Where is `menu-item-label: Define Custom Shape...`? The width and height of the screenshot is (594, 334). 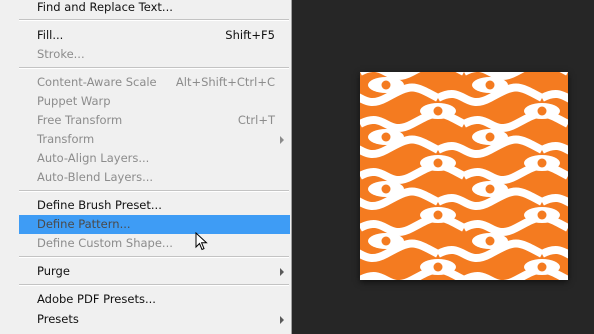 menu-item-label: Define Custom Shape... is located at coordinates (105, 243).